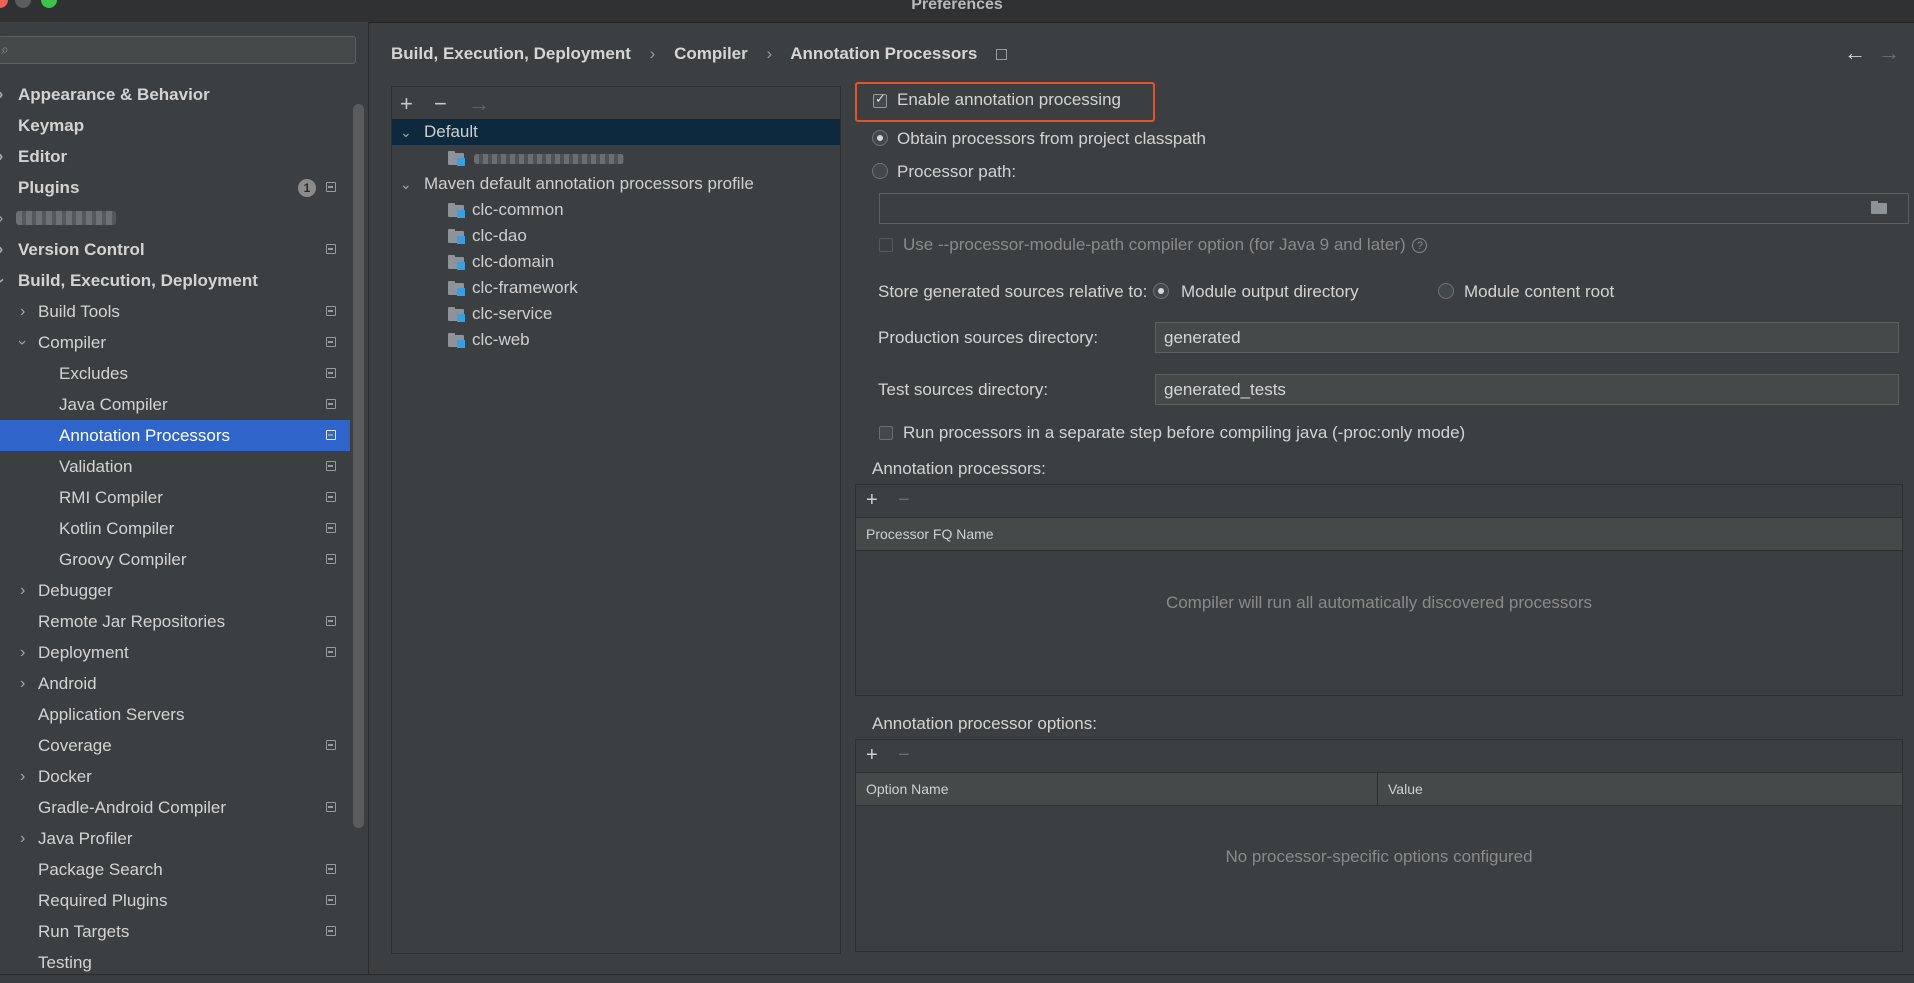  Describe the element at coordinates (1394, 208) in the screenshot. I see `processor-path-field` at that location.